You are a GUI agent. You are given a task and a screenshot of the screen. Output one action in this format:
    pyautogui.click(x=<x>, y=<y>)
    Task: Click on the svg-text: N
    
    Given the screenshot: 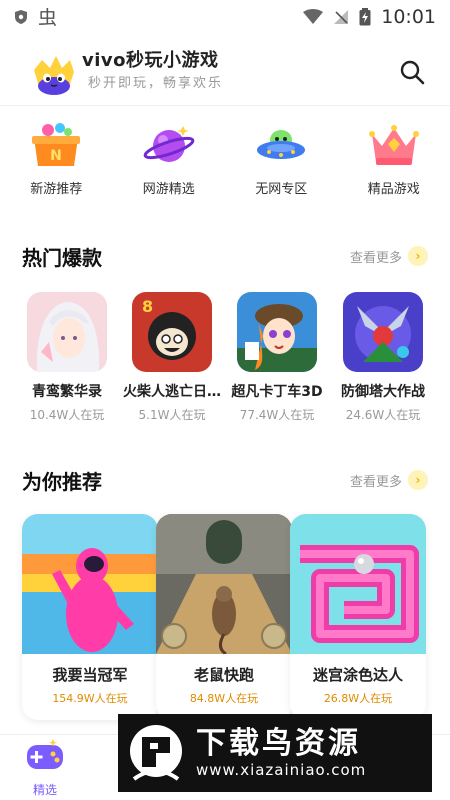 What is the action you would take?
    pyautogui.click(x=56, y=156)
    